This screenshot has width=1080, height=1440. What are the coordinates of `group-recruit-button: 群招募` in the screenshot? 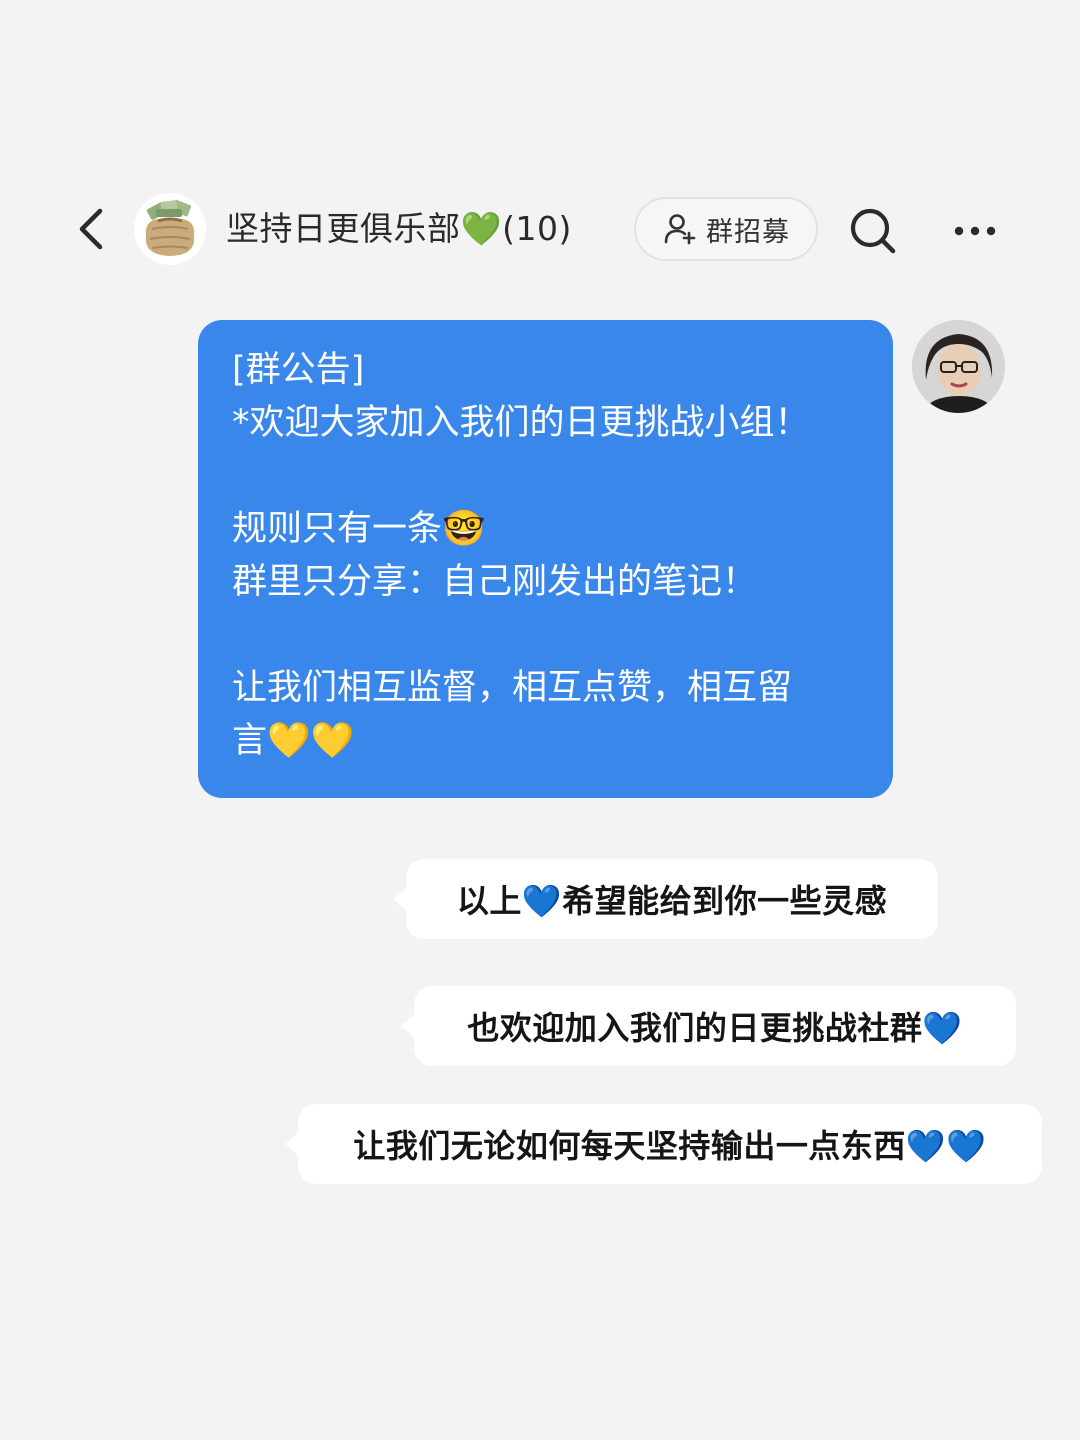 It's located at (726, 229).